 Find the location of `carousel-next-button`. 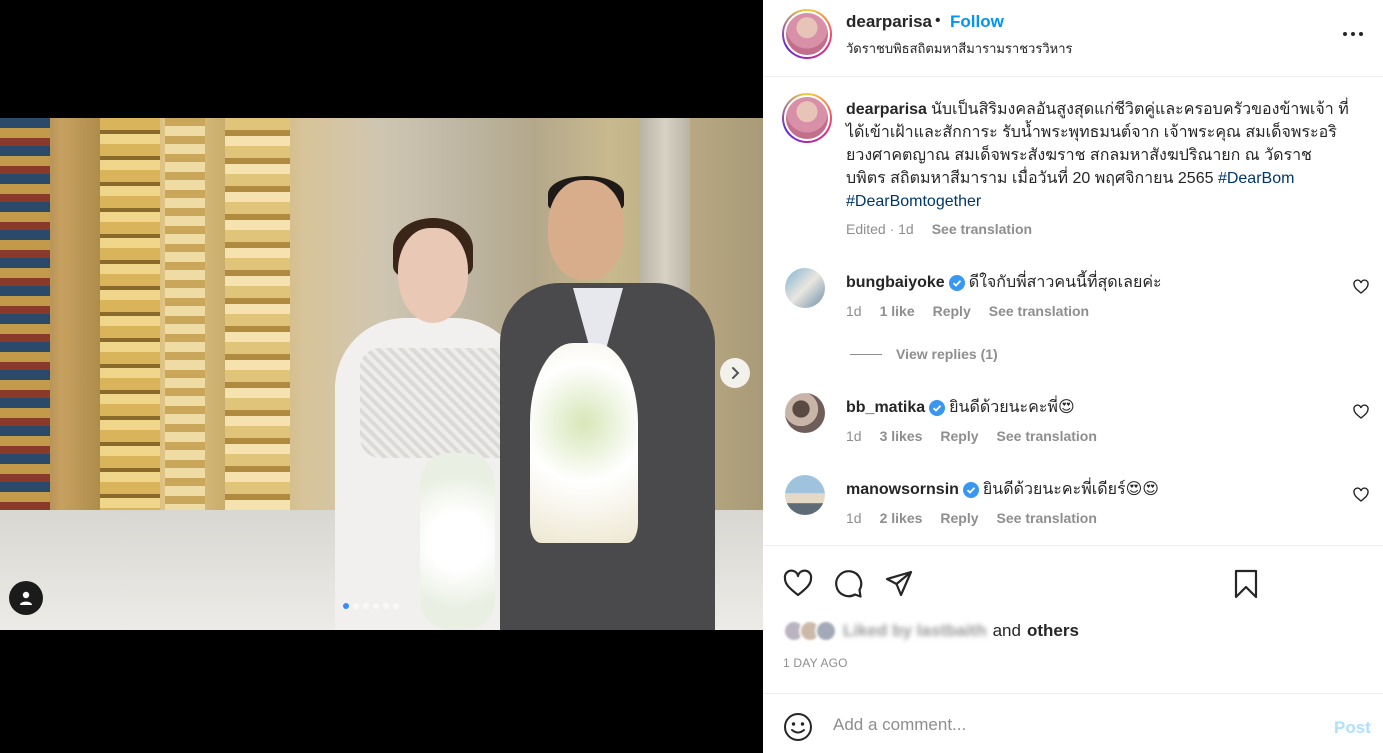

carousel-next-button is located at coordinates (735, 373).